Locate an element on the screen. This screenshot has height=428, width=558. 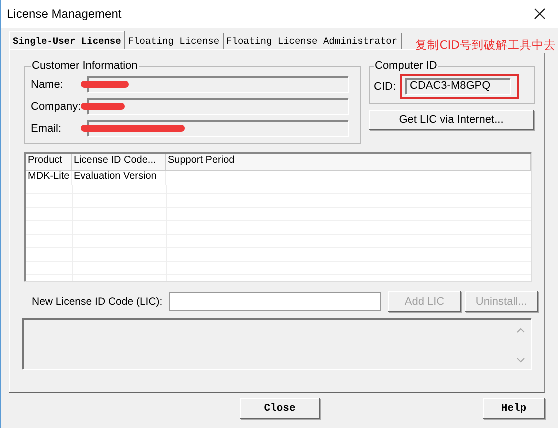
close-icon is located at coordinates (540, 14).